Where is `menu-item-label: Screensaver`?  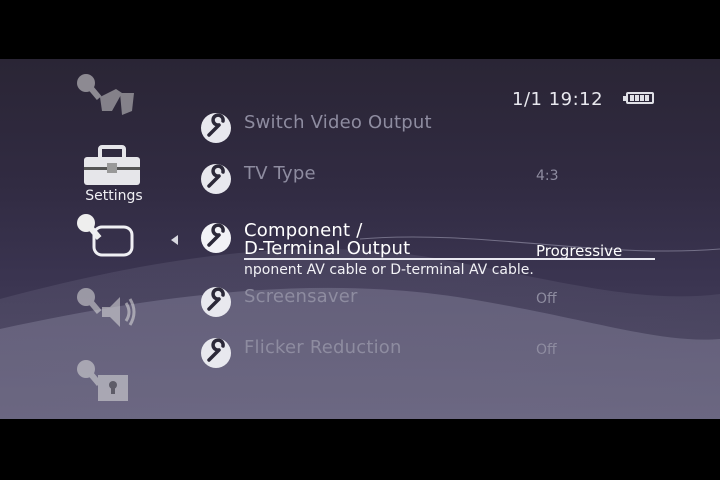
menu-item-label: Screensaver is located at coordinates (301, 296).